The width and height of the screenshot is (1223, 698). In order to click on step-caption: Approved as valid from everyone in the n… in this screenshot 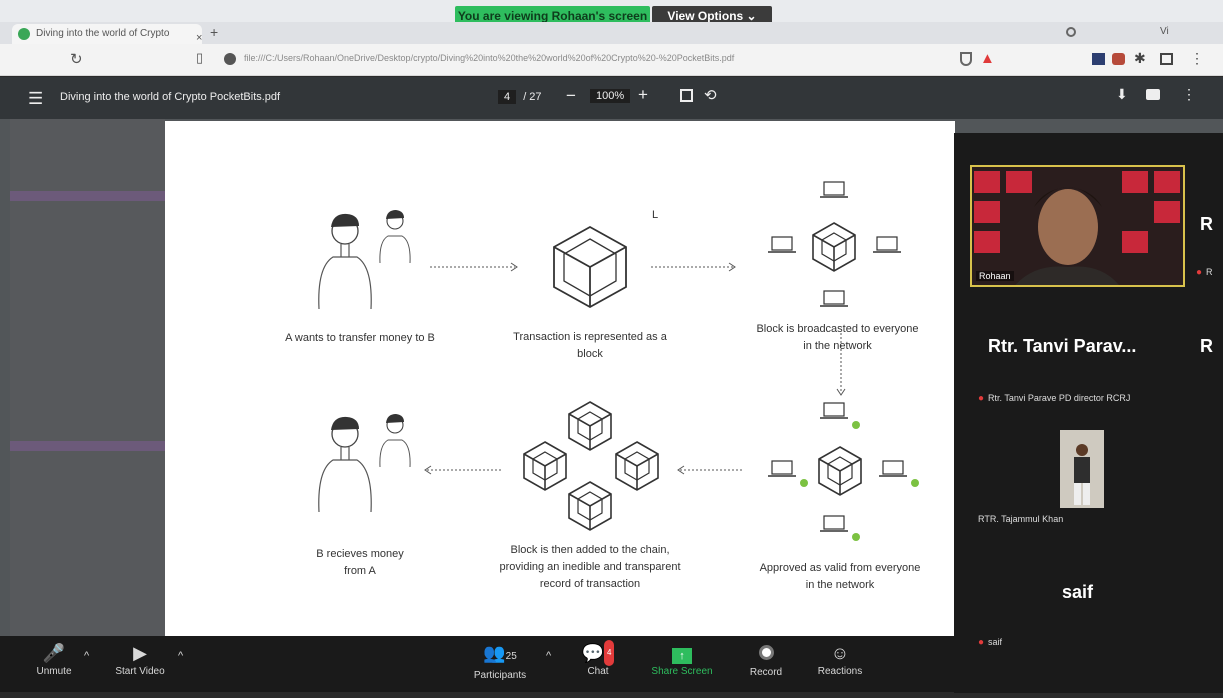, I will do `click(840, 576)`.